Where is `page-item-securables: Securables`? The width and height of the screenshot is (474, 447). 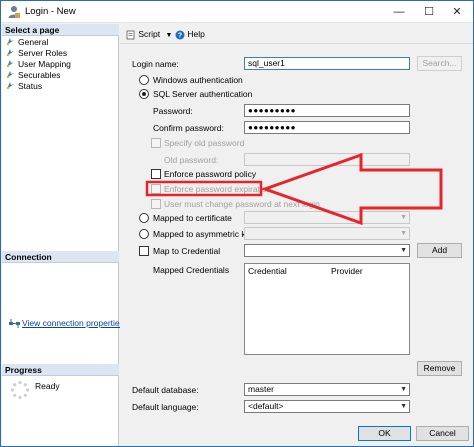 page-item-securables: Securables is located at coordinates (33, 75).